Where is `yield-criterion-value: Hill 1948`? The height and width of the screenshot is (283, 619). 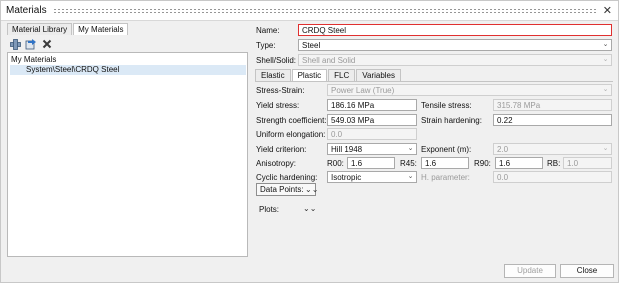
yield-criterion-value: Hill 1948 is located at coordinates (347, 149).